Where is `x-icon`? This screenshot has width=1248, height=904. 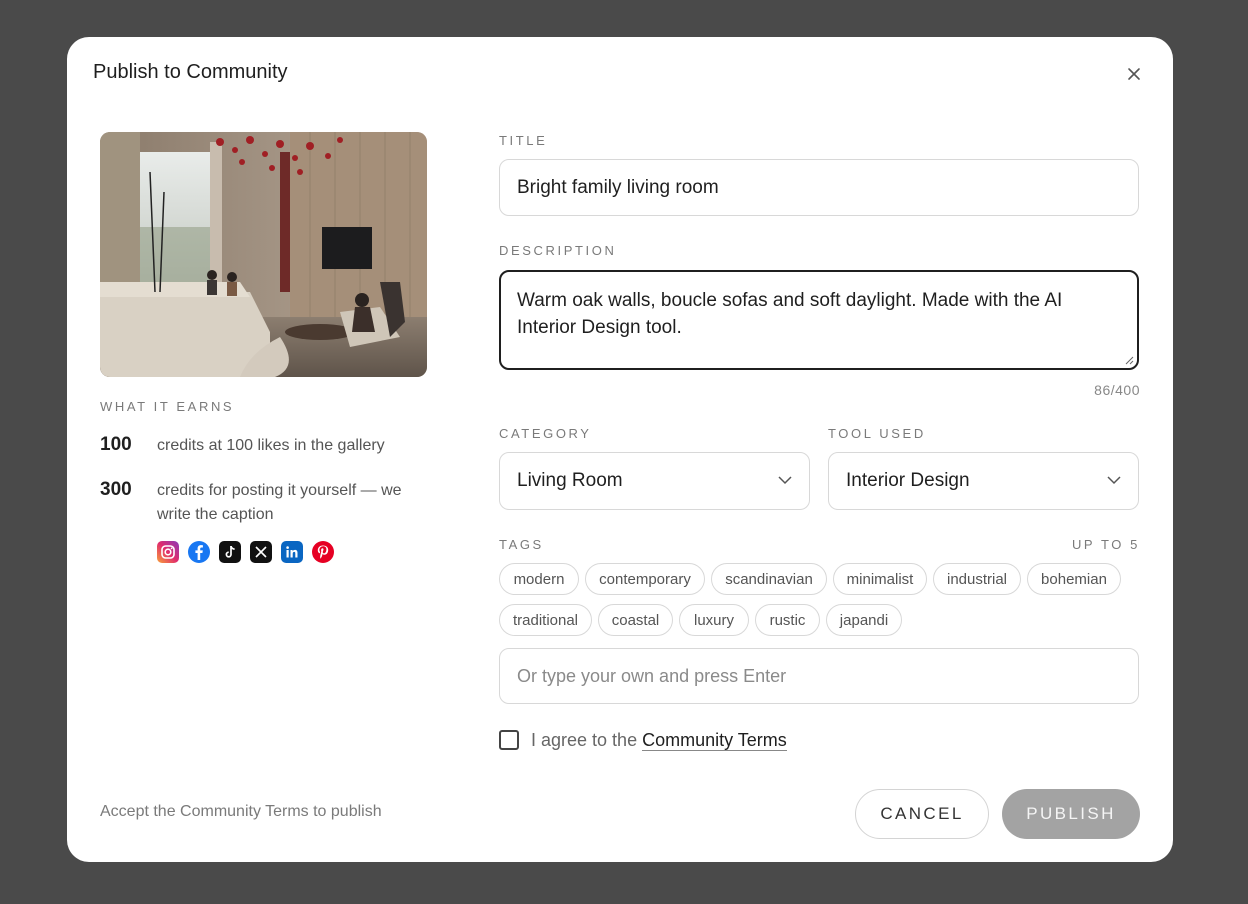
x-icon is located at coordinates (261, 552).